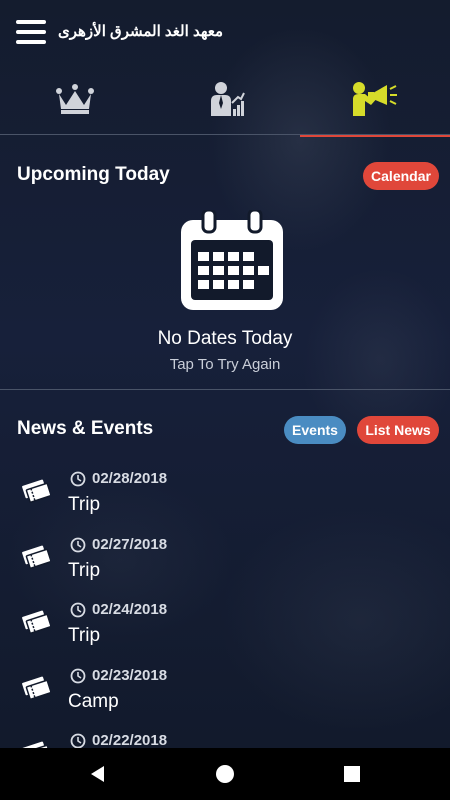 This screenshot has width=450, height=800. I want to click on top-tabs, so click(225, 100).